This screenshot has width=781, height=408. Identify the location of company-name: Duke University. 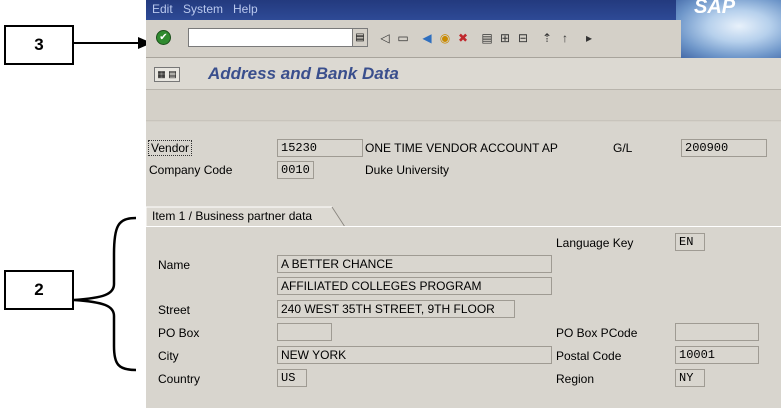
(407, 170).